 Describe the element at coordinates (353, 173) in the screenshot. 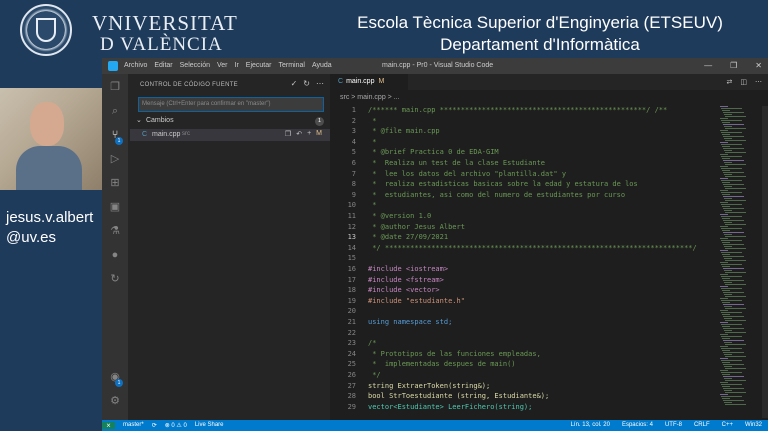

I see `line-number: 7` at that location.